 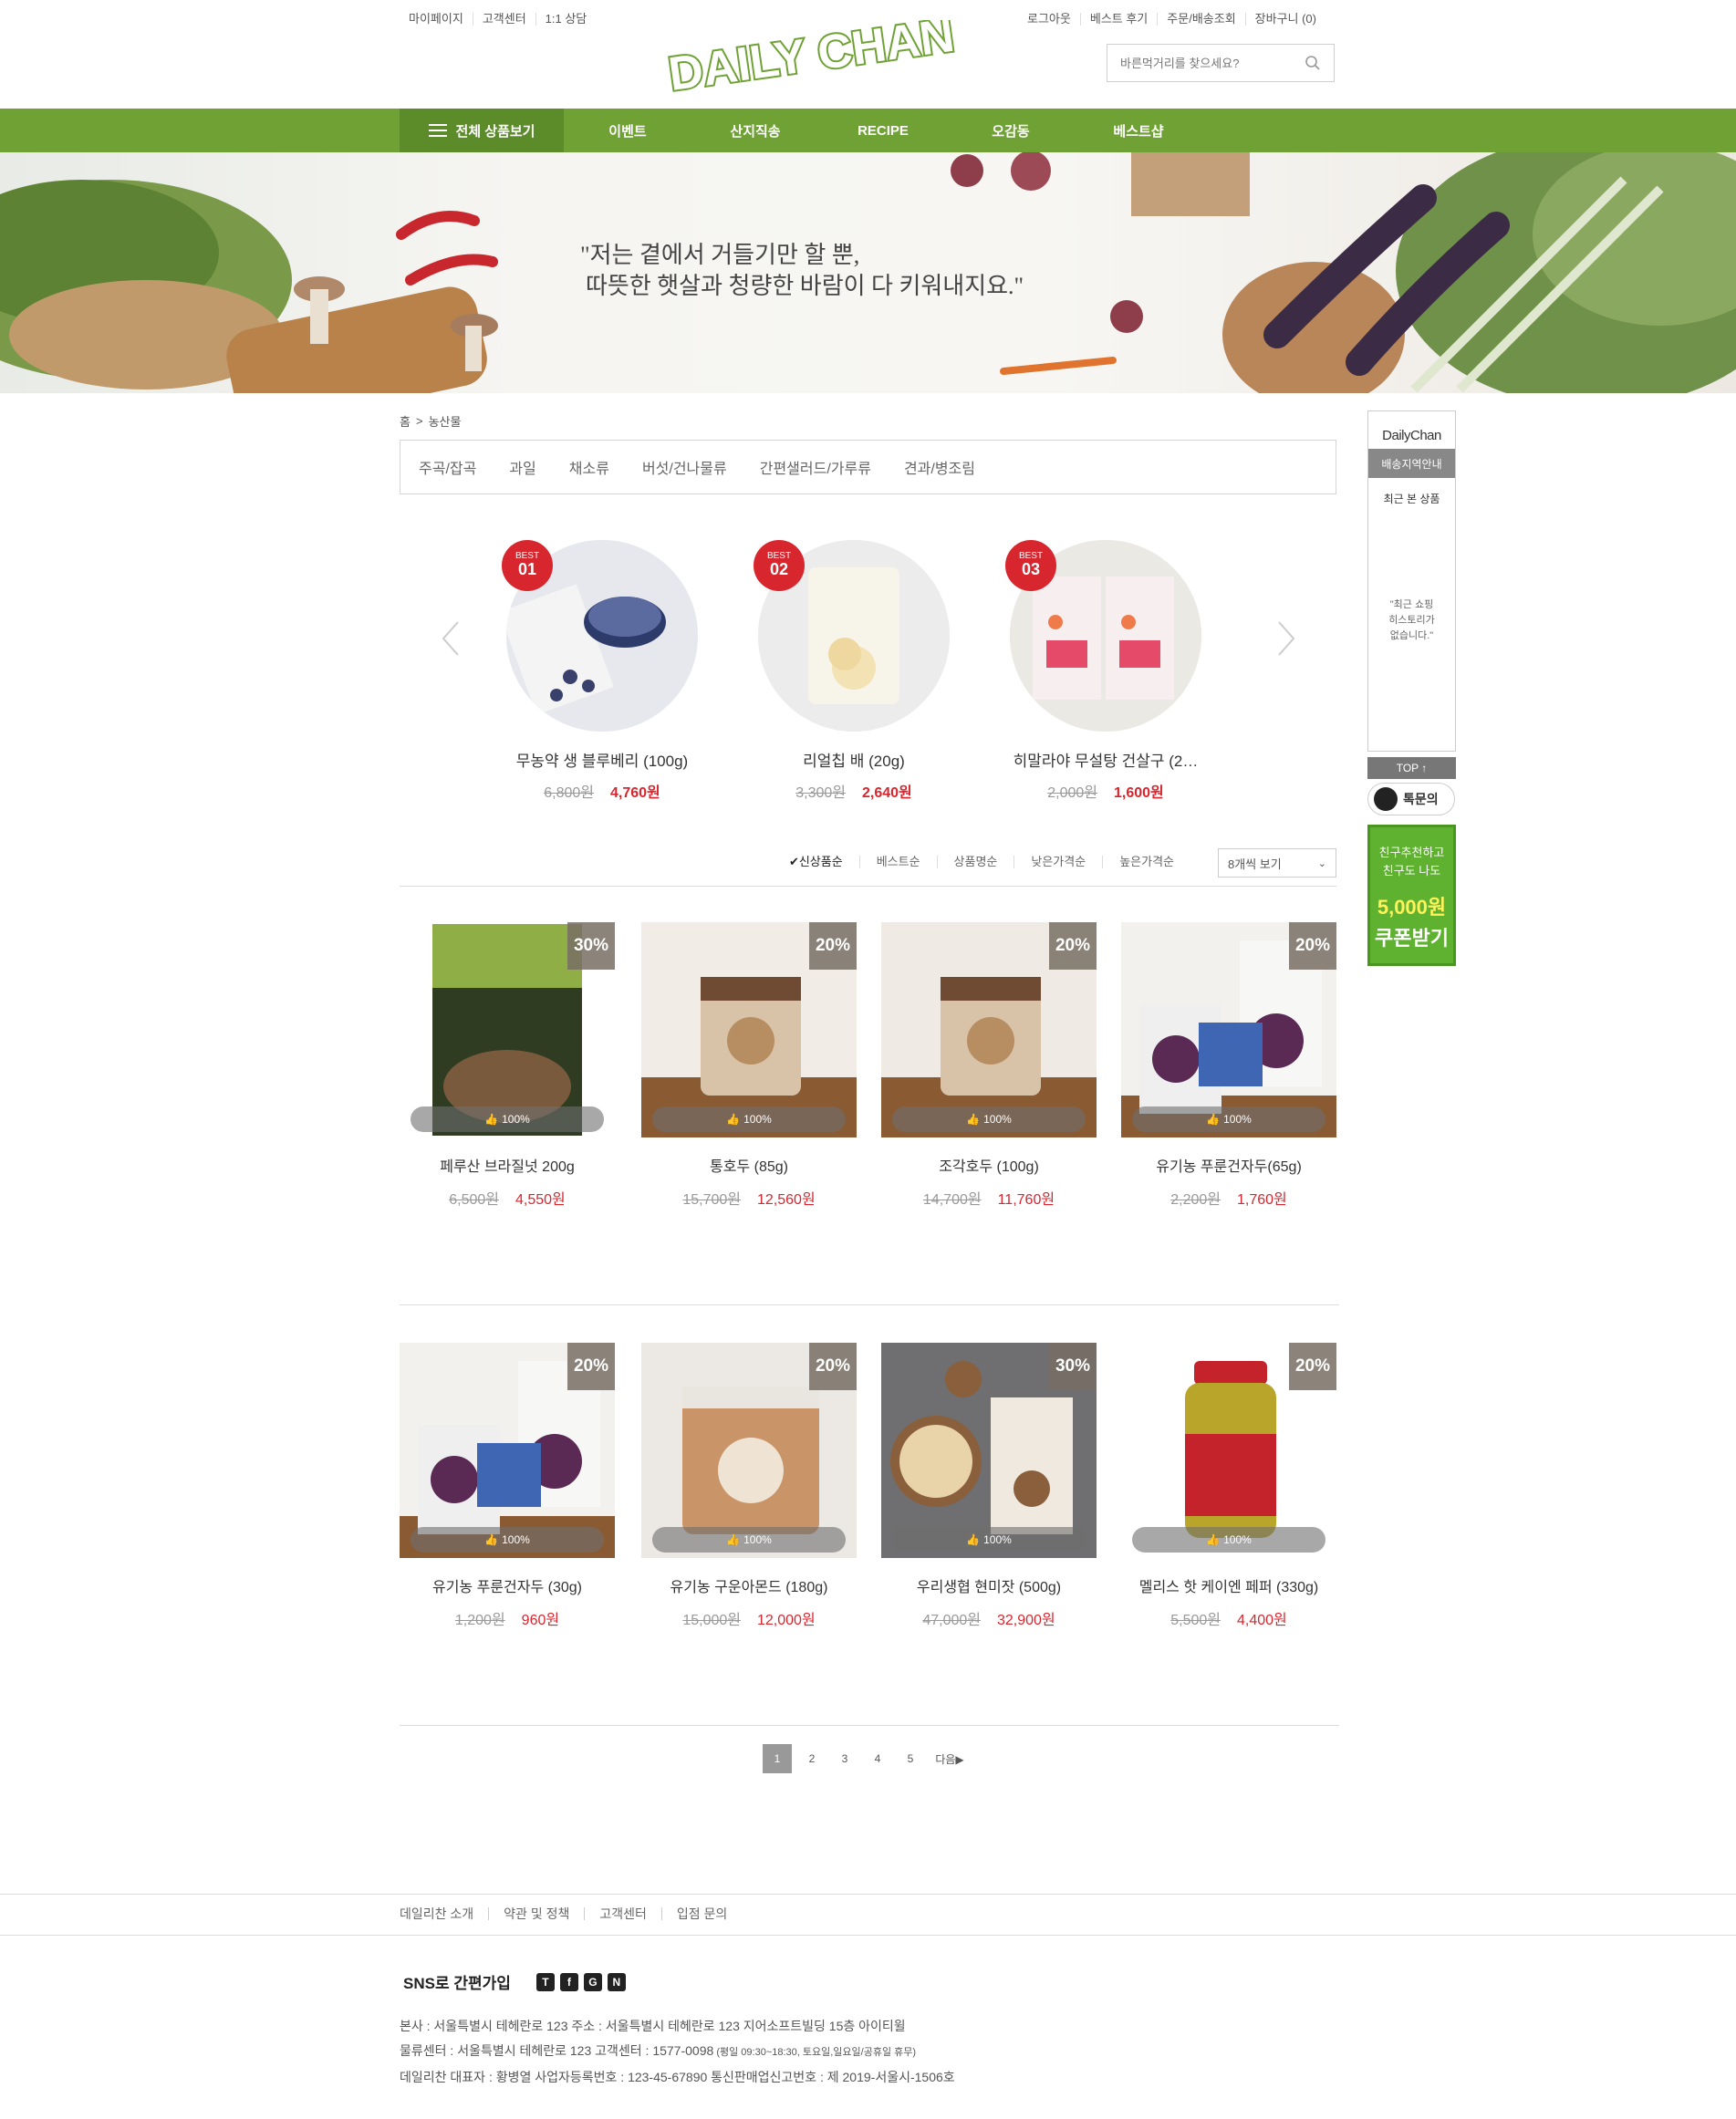 What do you see at coordinates (1412, 908) in the screenshot?
I see `coupon-amount: 5,000원` at bounding box center [1412, 908].